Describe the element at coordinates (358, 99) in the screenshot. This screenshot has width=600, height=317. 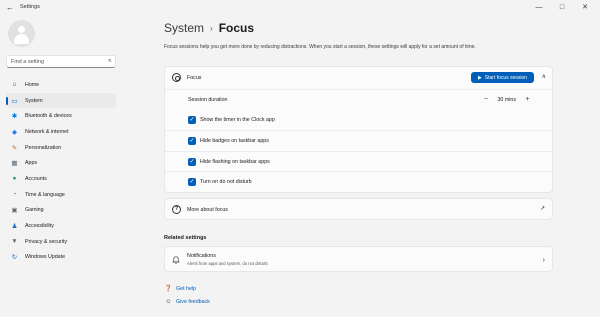
I see `session-duration-row: Session duration − 30 mins +` at that location.